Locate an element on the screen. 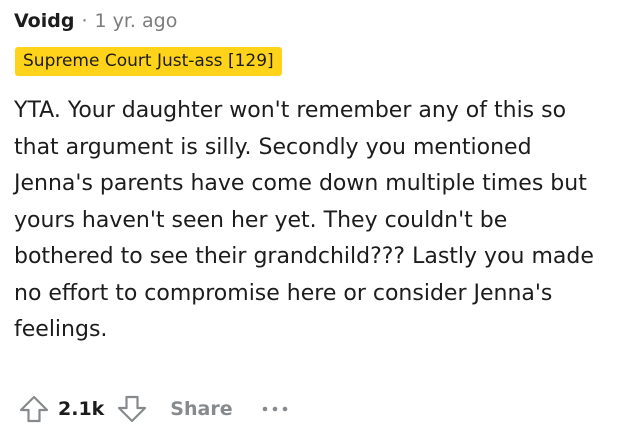 The height and width of the screenshot is (436, 617). arrow-down-icon is located at coordinates (132, 409).